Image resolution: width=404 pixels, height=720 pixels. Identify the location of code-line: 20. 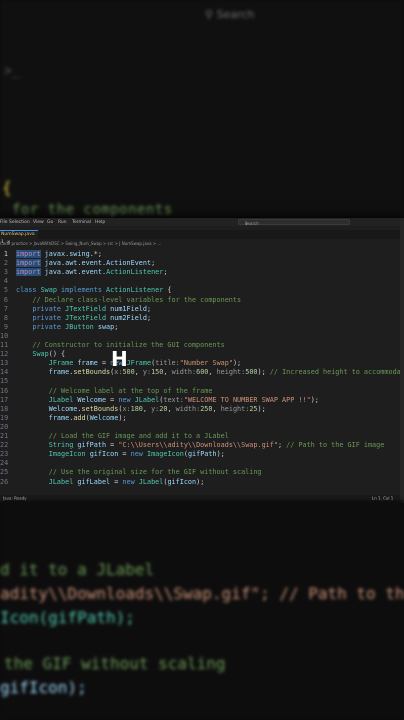
(202, 427).